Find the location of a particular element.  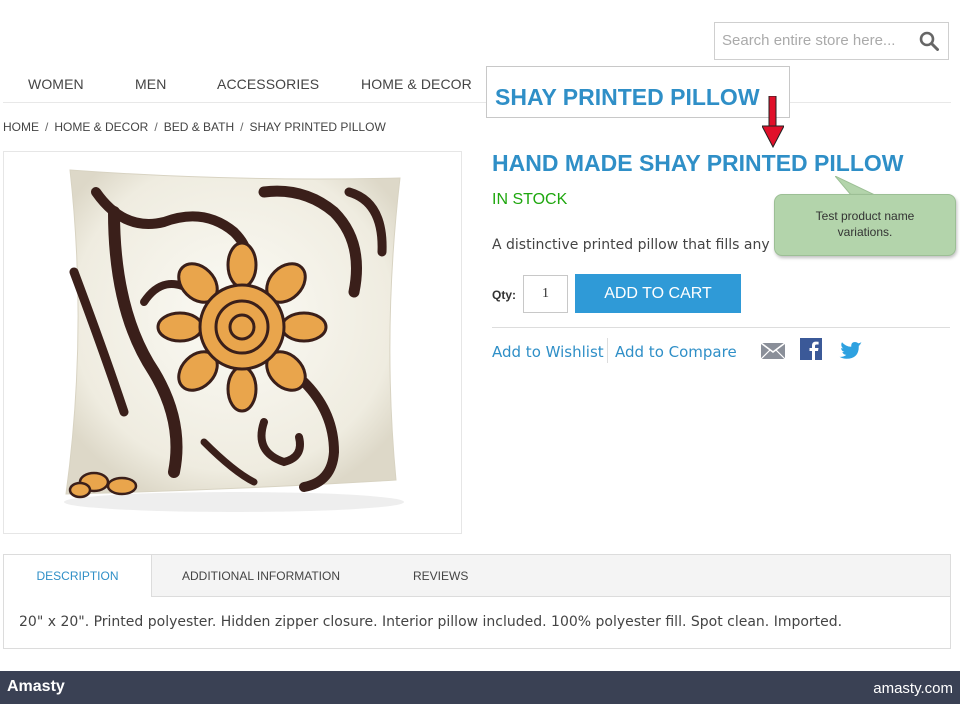

email-icon is located at coordinates (773, 351).